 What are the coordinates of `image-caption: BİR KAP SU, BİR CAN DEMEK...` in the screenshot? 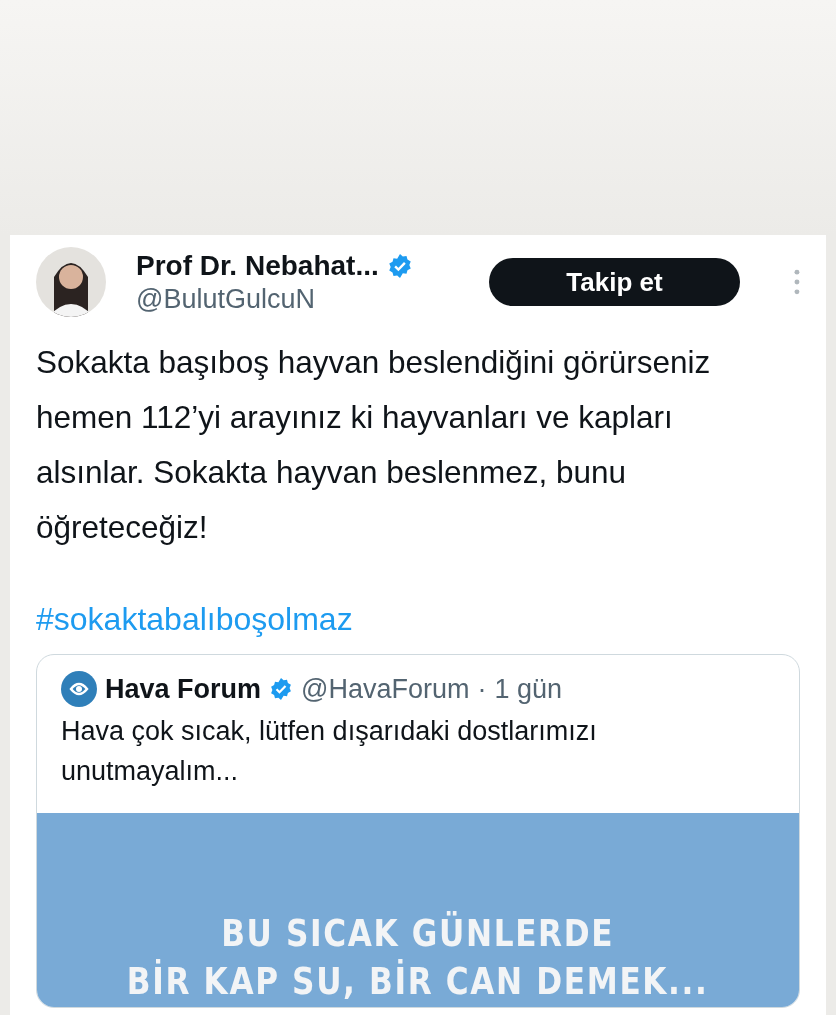 It's located at (418, 981).